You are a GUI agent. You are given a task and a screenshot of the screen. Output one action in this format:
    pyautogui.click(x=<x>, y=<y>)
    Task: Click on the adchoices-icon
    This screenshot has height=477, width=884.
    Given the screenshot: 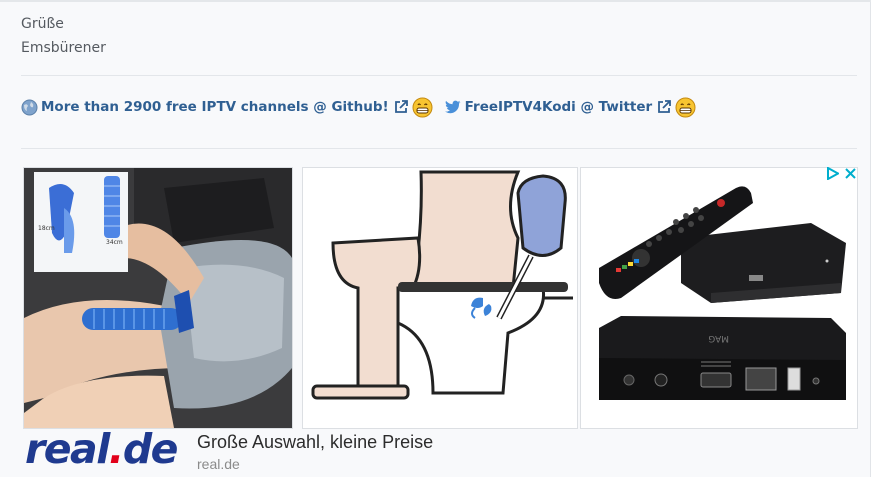 What is the action you would take?
    pyautogui.click(x=832, y=173)
    